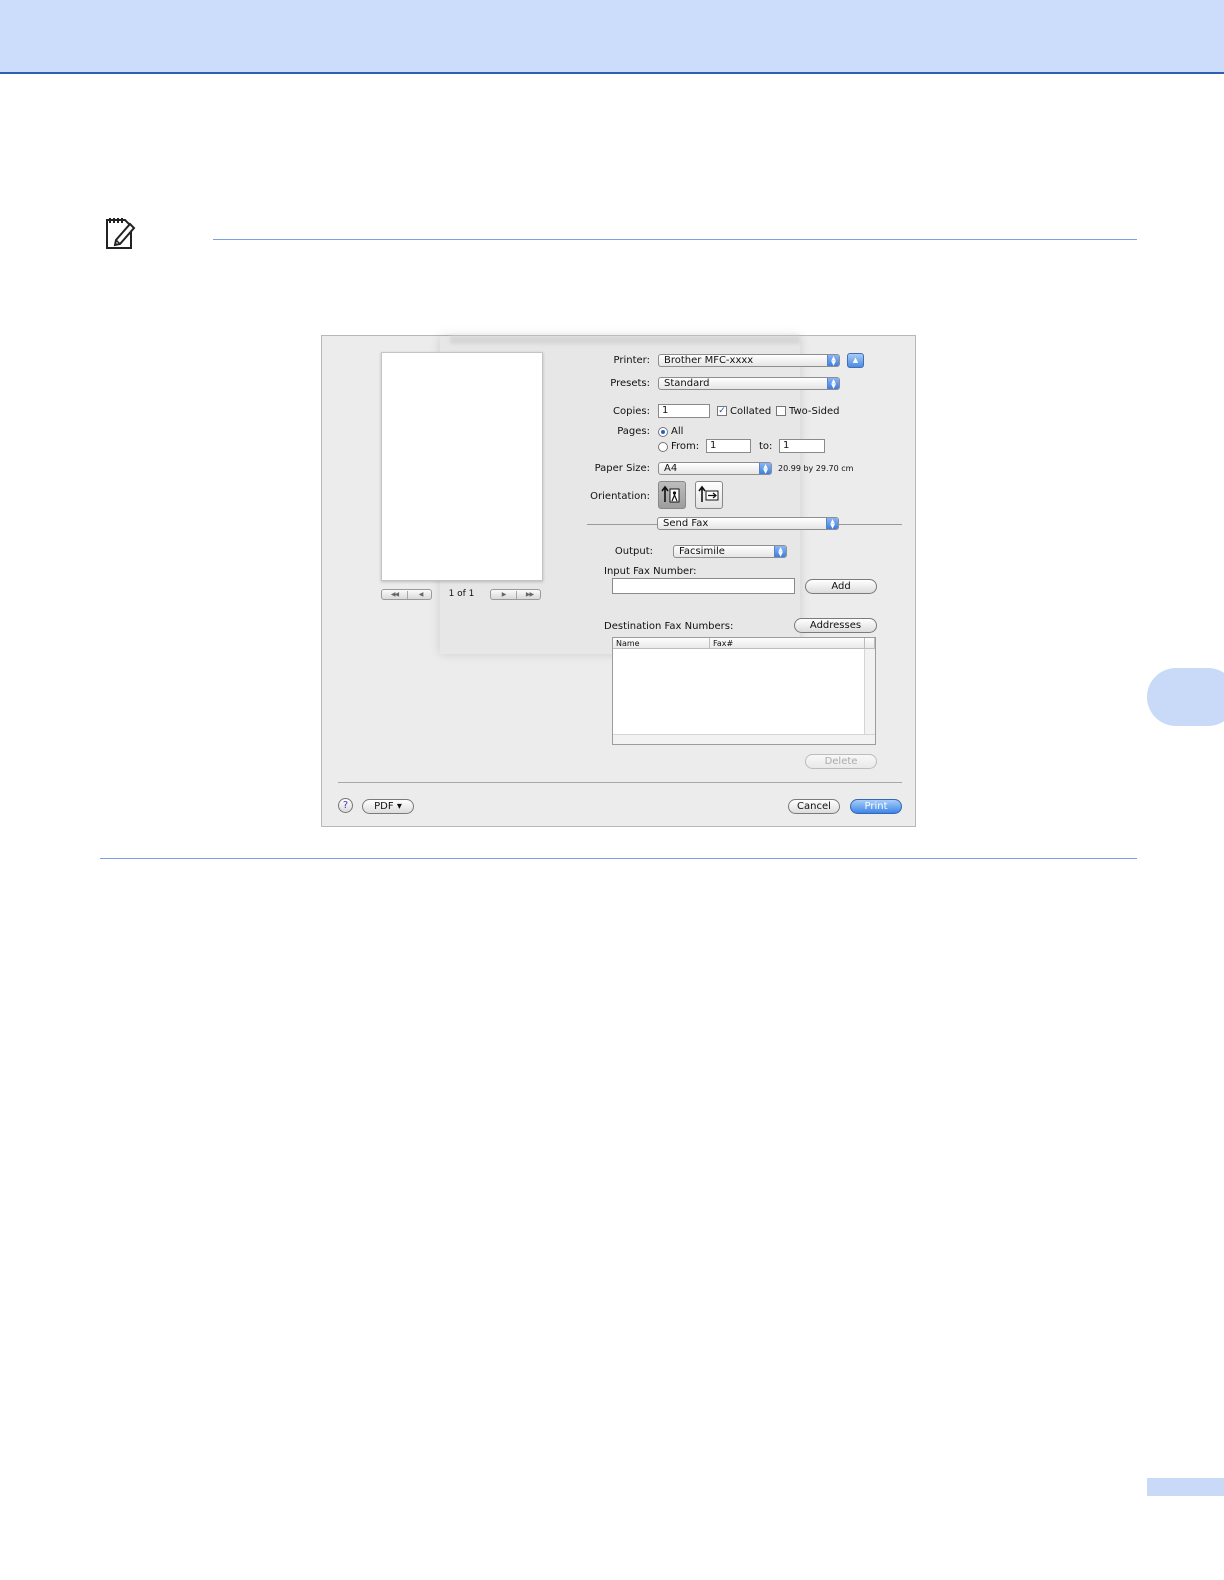 This screenshot has height=1580, width=1224. I want to click on landscape-orientation-button, so click(709, 495).